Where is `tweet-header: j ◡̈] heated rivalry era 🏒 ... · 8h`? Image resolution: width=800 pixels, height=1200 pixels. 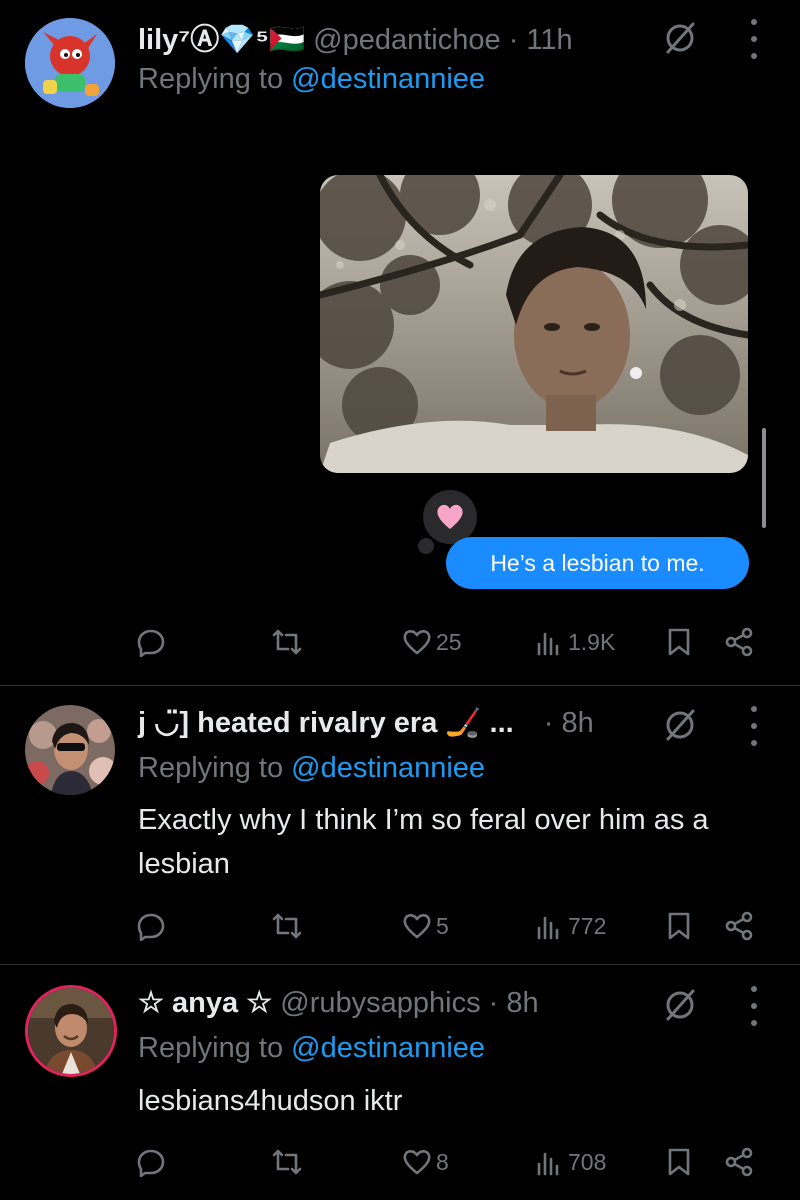
tweet-header: j ◡̈] heated rivalry era 🏒 ... · 8h is located at coordinates (366, 722).